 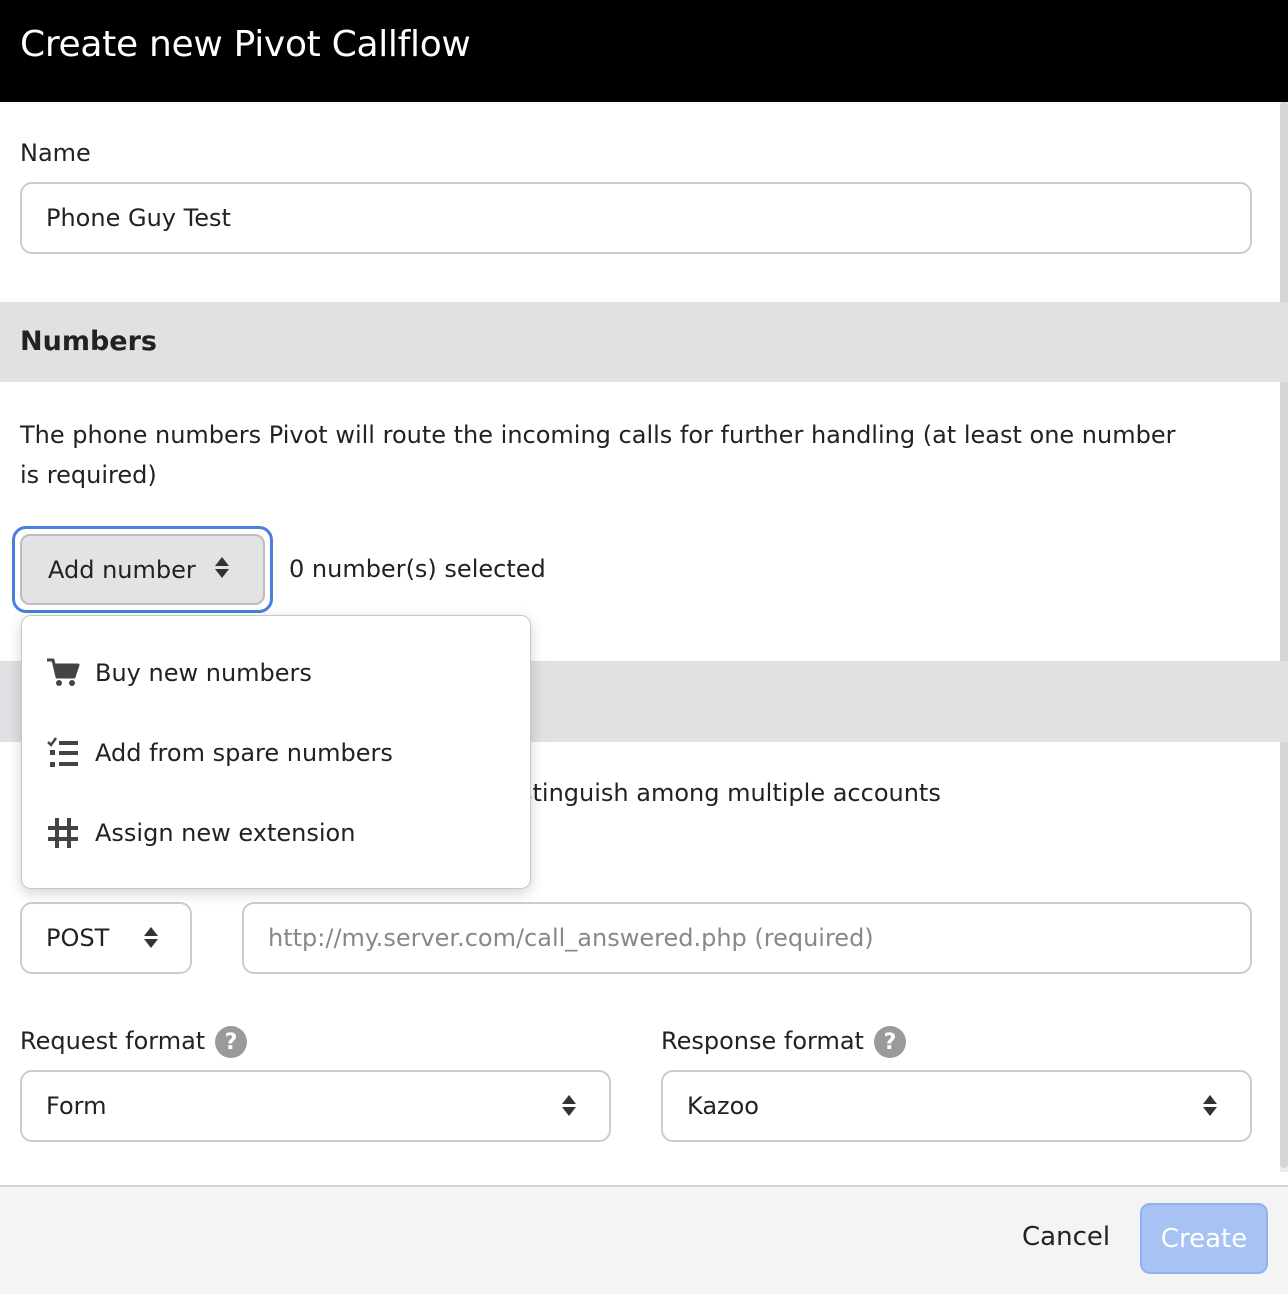 What do you see at coordinates (417, 569) in the screenshot?
I see `selected-count: 0 number(s) selected` at bounding box center [417, 569].